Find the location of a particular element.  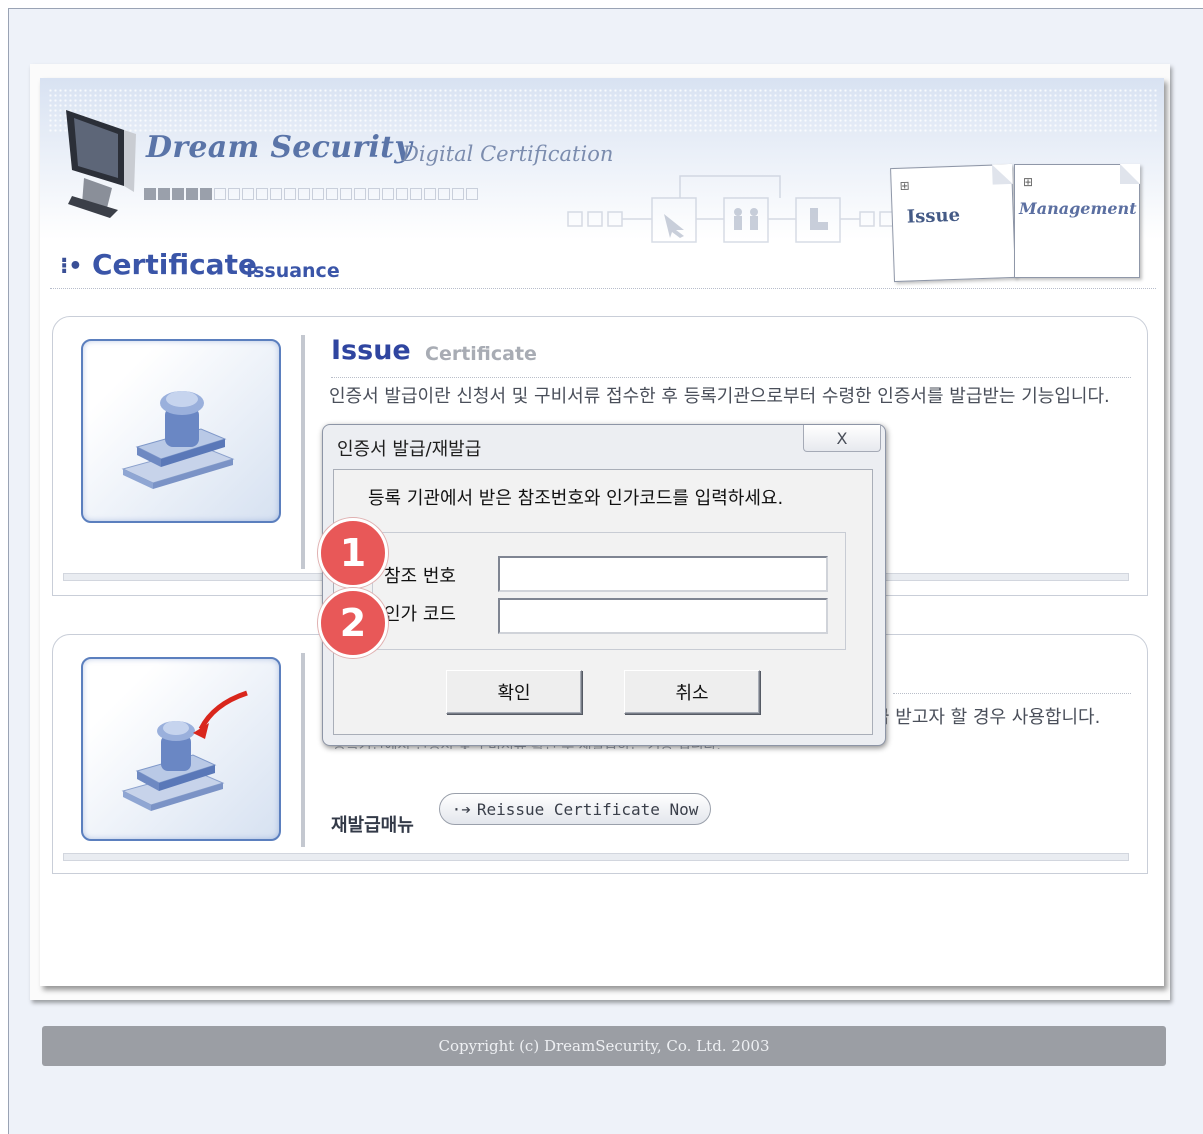

section-divider is located at coordinates (603, 288).